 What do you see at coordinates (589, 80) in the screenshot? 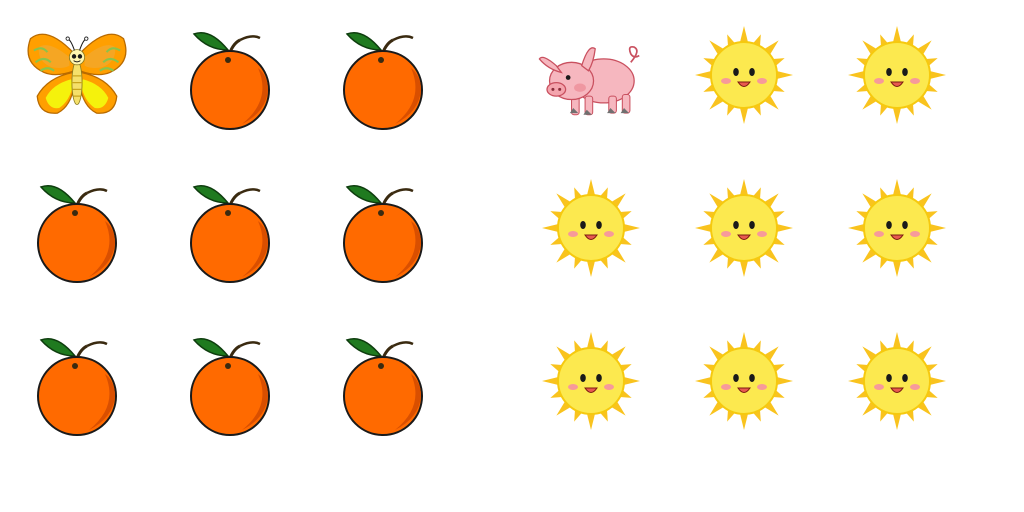
I see `pig-icon` at bounding box center [589, 80].